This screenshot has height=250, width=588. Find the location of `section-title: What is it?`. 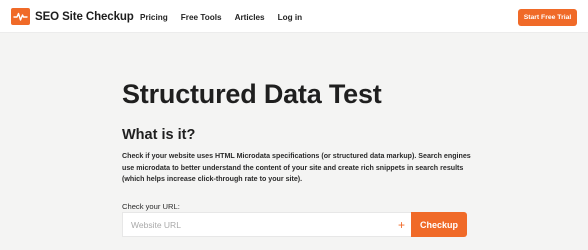

section-title: What is it? is located at coordinates (159, 135).